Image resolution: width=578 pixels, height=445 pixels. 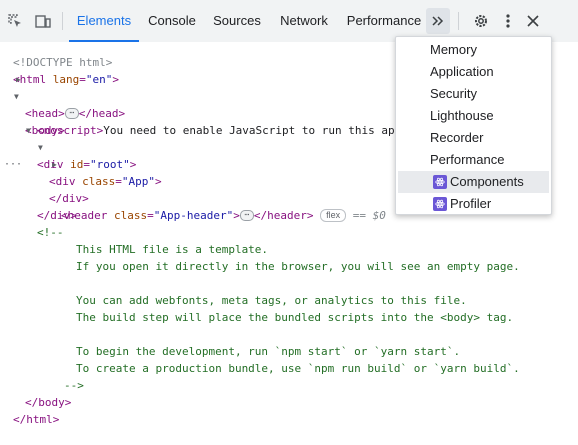 What do you see at coordinates (462, 115) in the screenshot?
I see `menu-item-label: Lighthouse` at bounding box center [462, 115].